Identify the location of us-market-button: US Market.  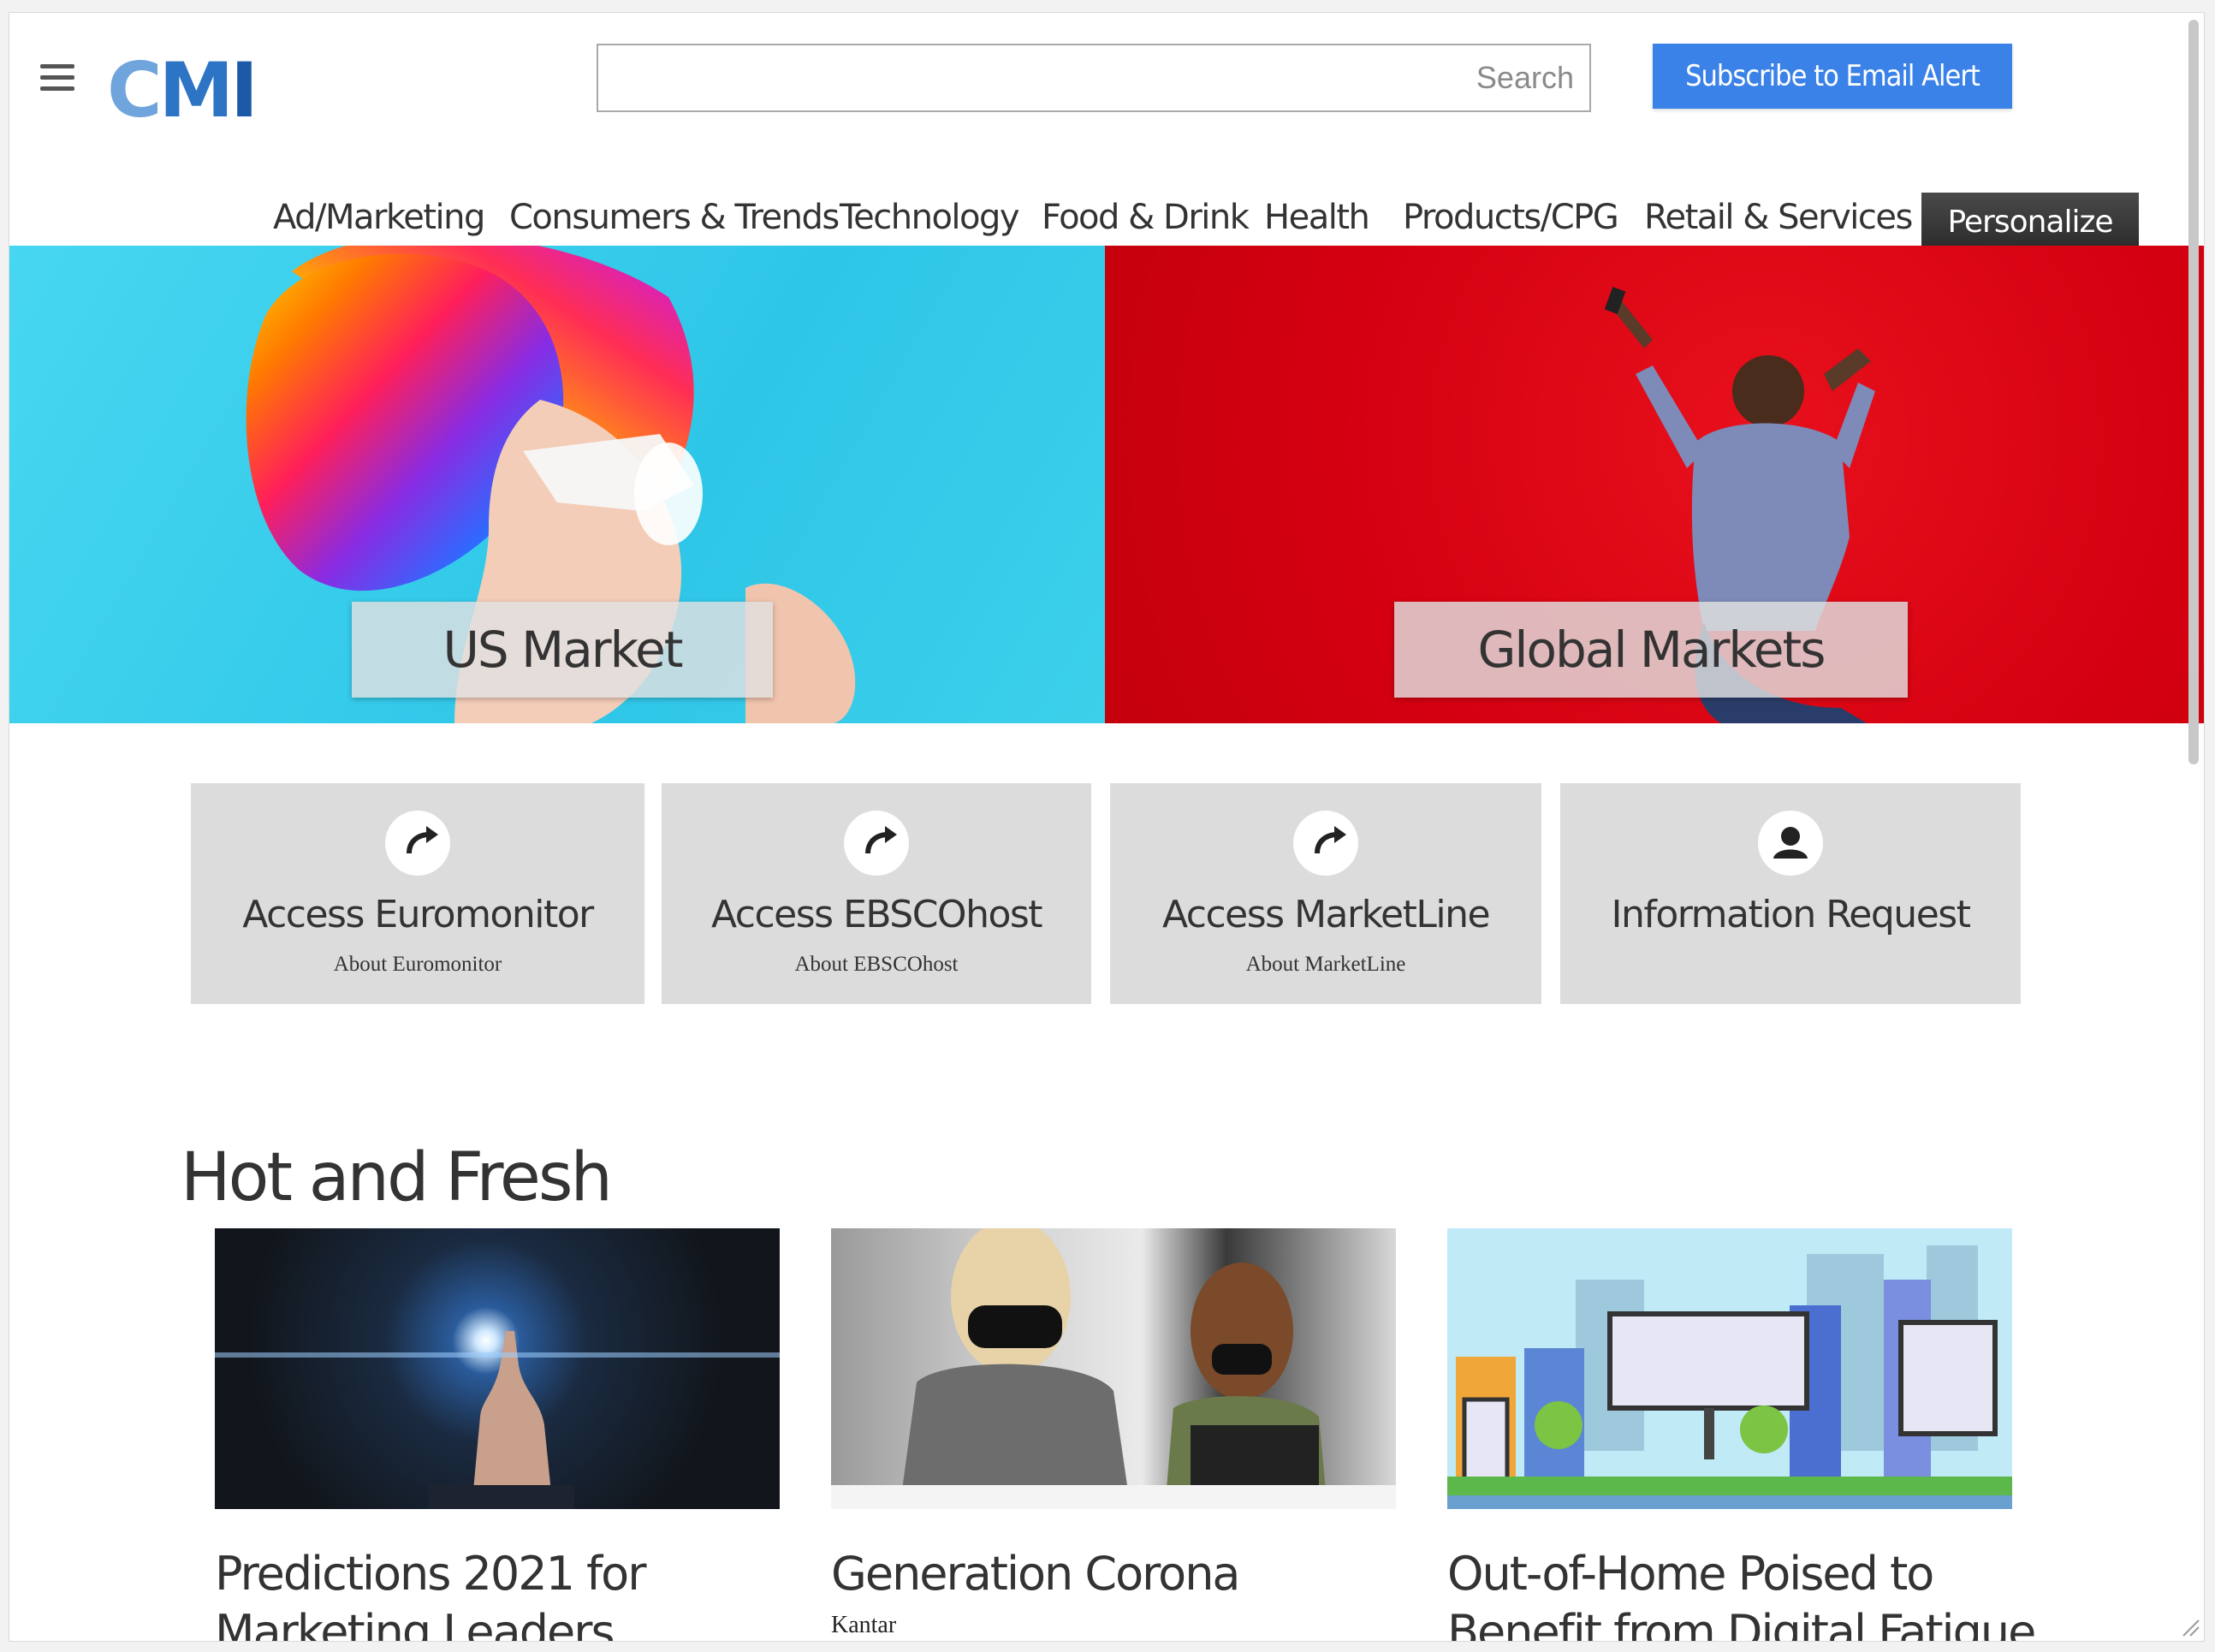
(562, 650).